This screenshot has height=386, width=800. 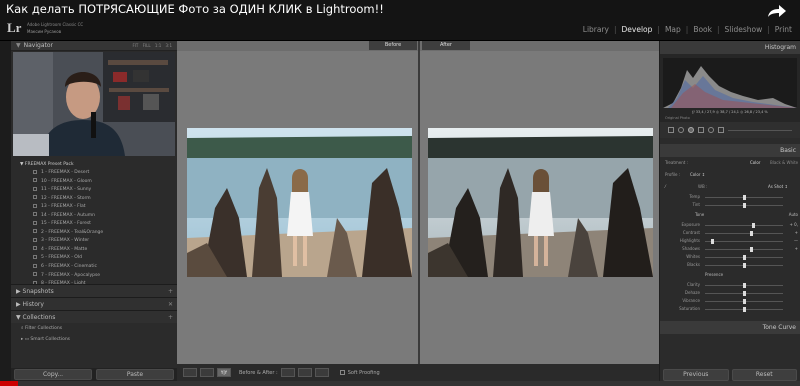 I want to click on slider-row: Saturation, so click(x=730, y=309).